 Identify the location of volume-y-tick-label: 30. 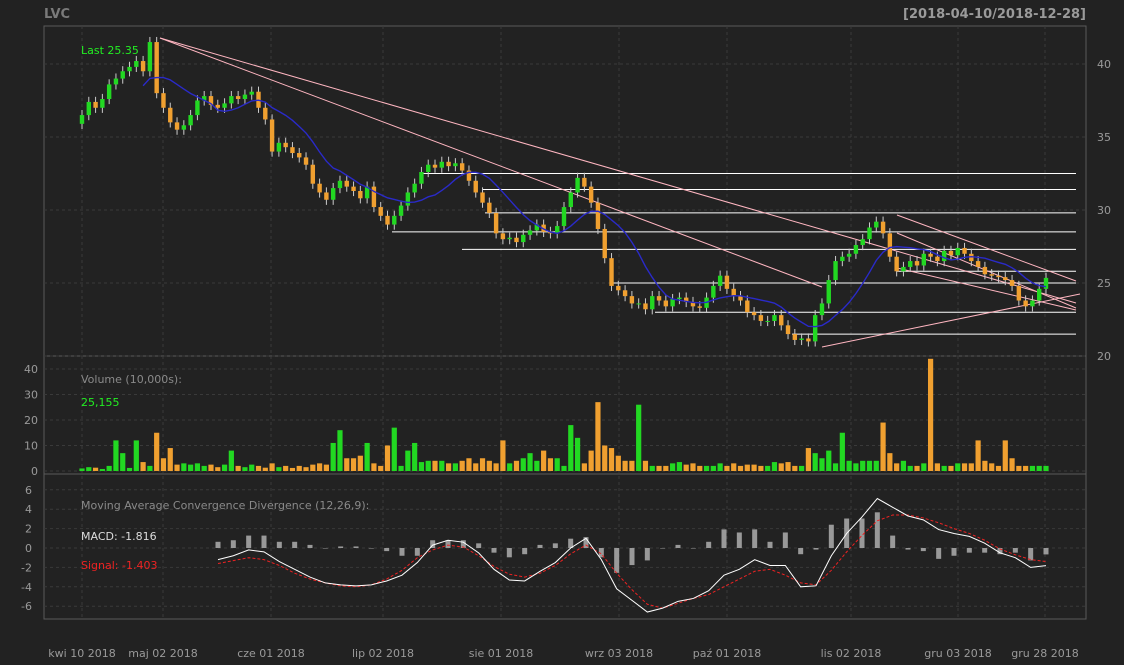
(31, 395).